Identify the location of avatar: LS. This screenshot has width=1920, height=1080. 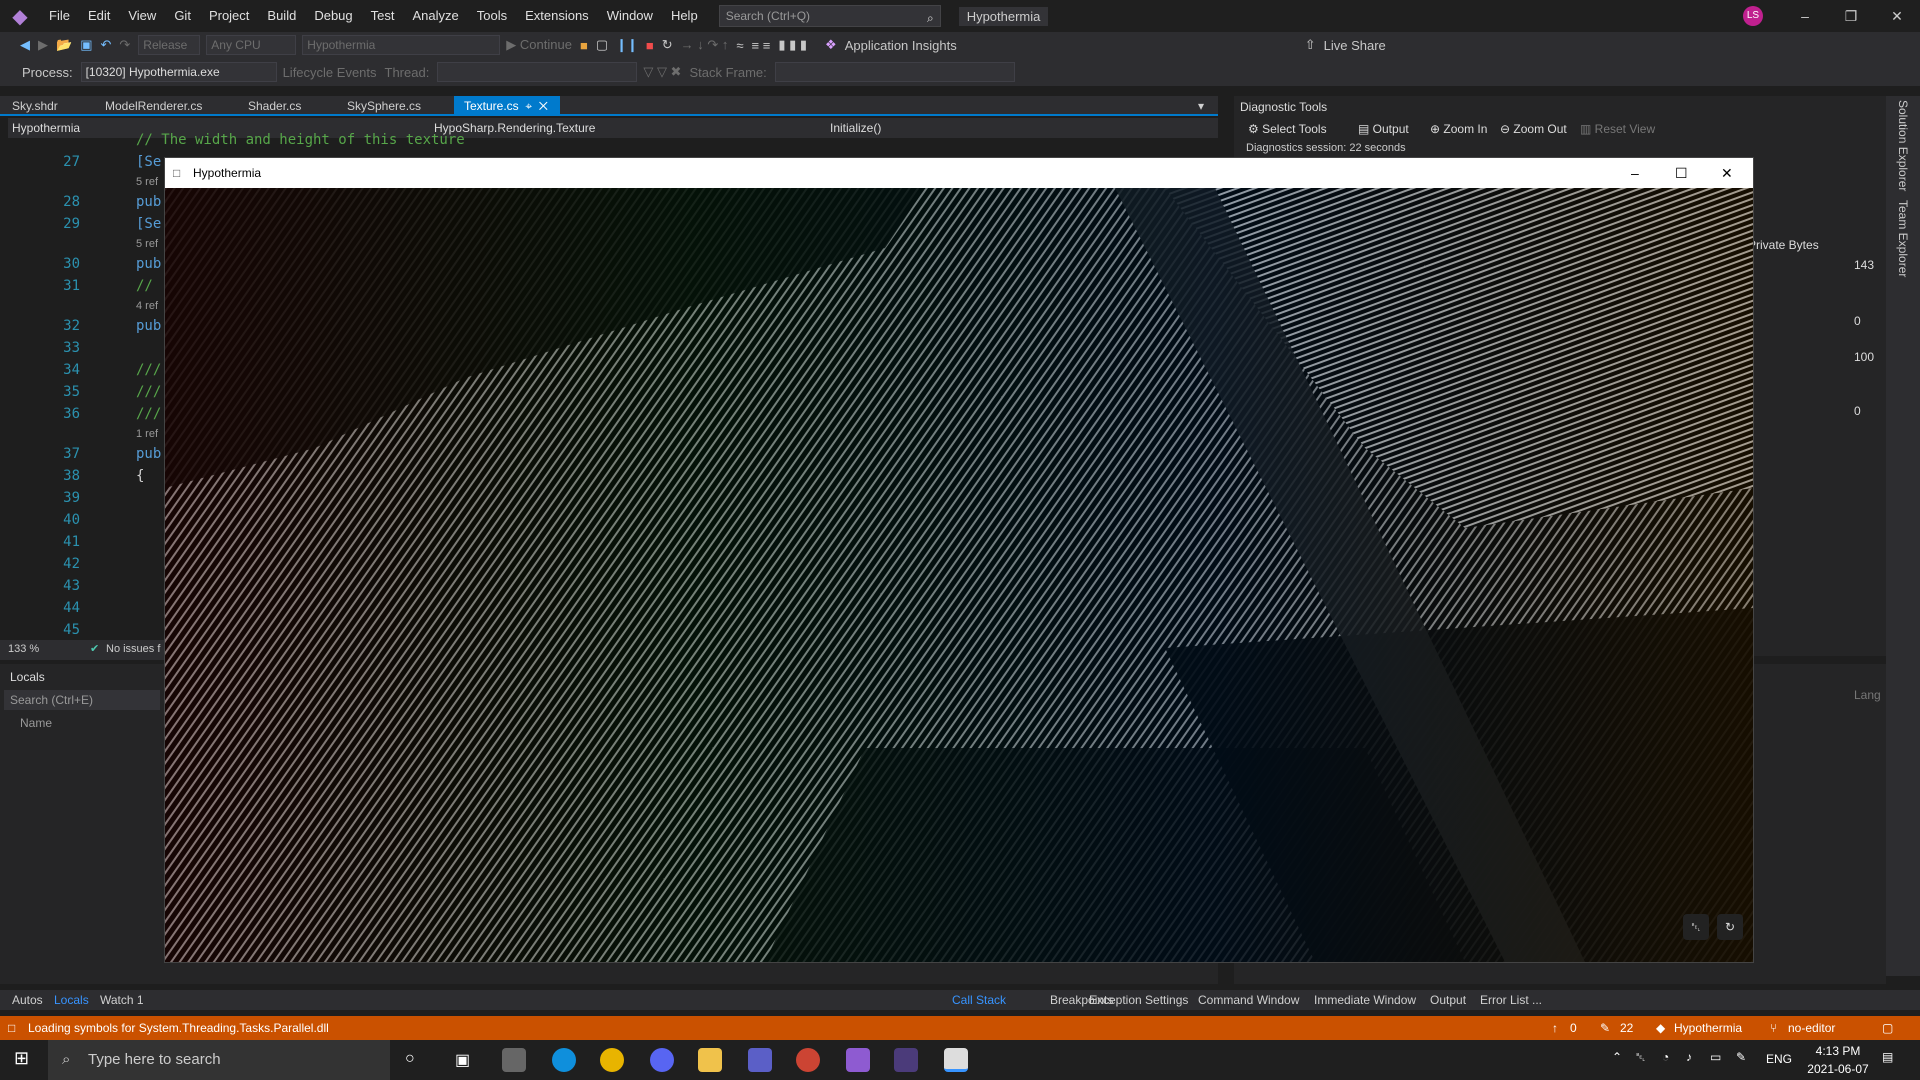
(1753, 16).